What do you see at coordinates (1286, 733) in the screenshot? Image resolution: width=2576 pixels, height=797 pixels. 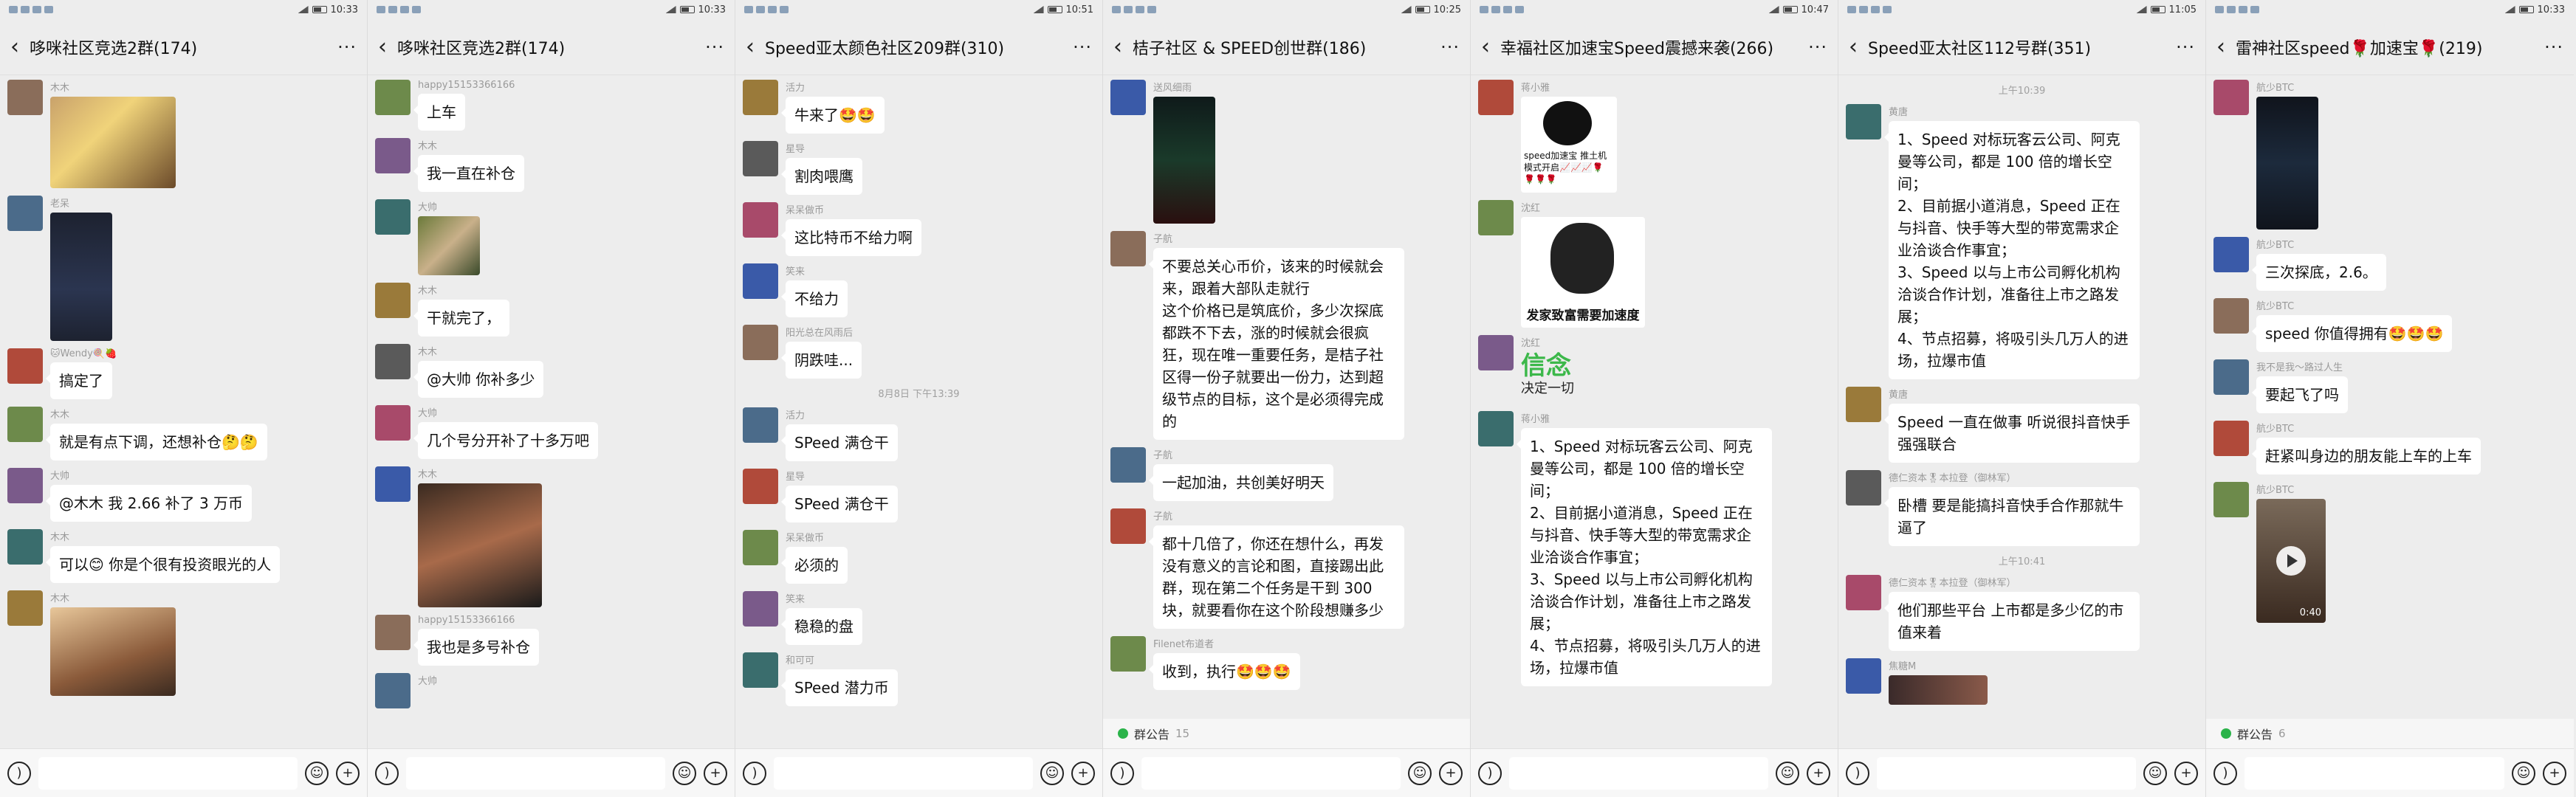 I see `group-notice-bar: 群公告 15` at bounding box center [1286, 733].